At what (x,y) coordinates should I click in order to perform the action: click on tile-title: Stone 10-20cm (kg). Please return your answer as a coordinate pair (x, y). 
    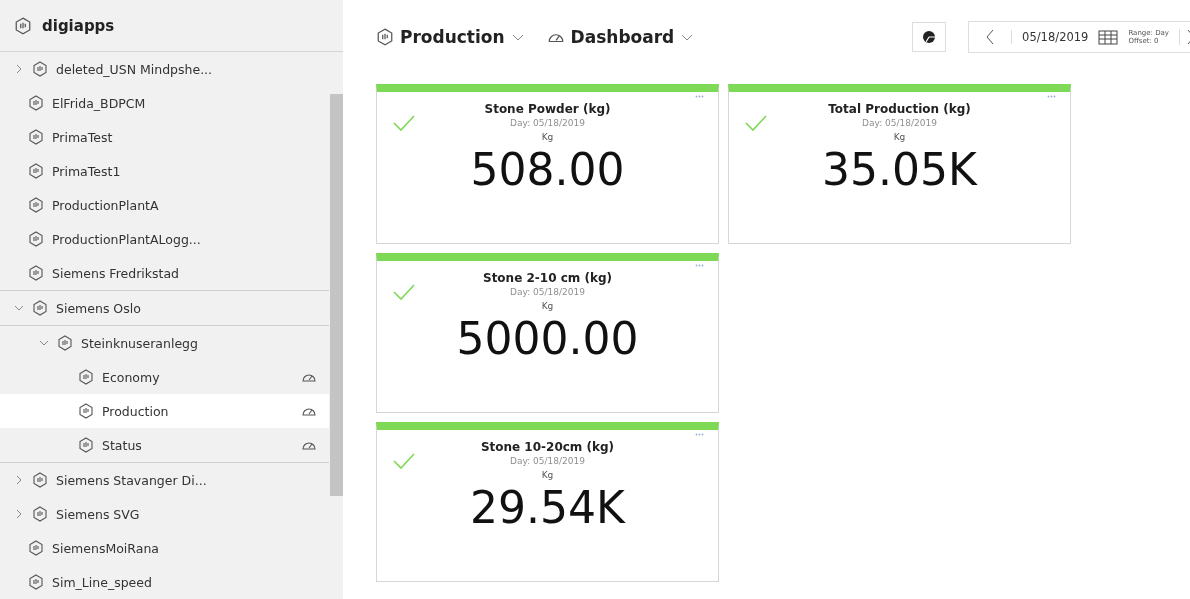
    Looking at the image, I should click on (547, 447).